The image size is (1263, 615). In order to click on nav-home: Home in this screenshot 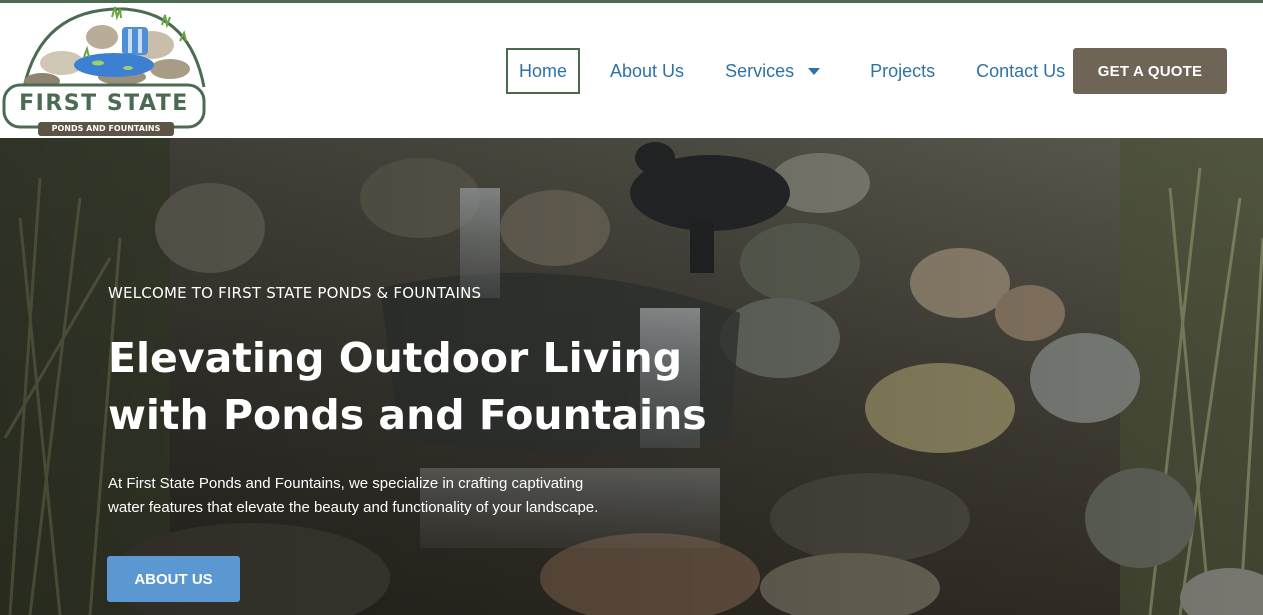, I will do `click(543, 71)`.